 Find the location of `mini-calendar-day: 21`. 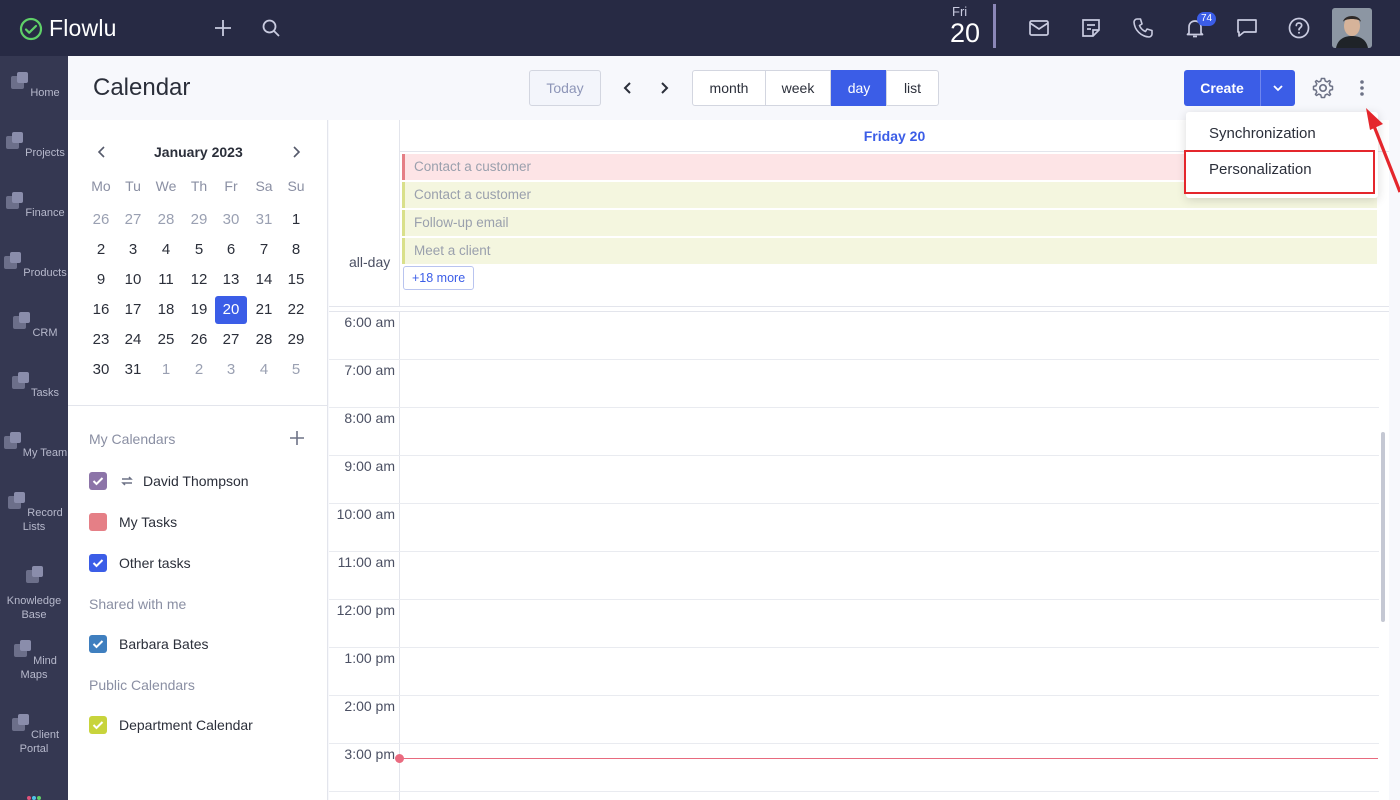

mini-calendar-day: 21 is located at coordinates (264, 310).